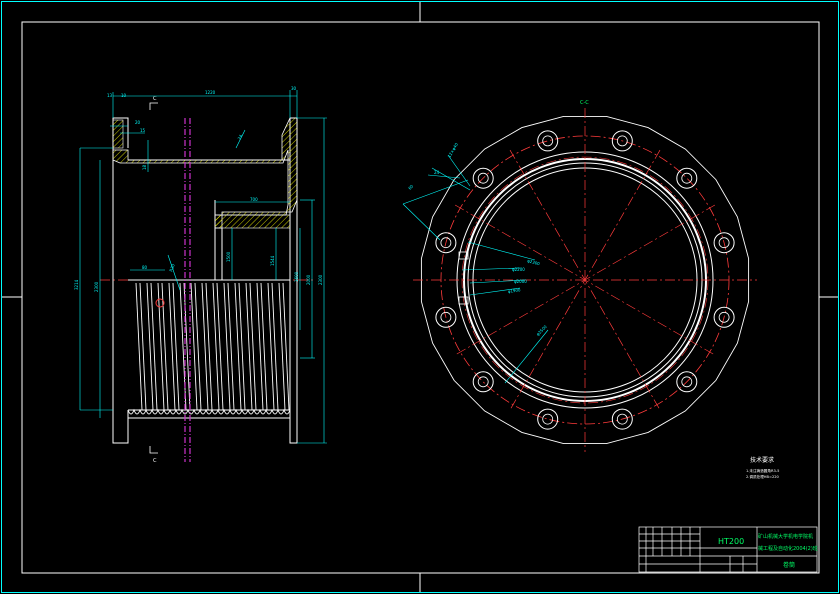 The image size is (840, 594). Describe the element at coordinates (124, 95) in the screenshot. I see `svg-text: 10` at that location.